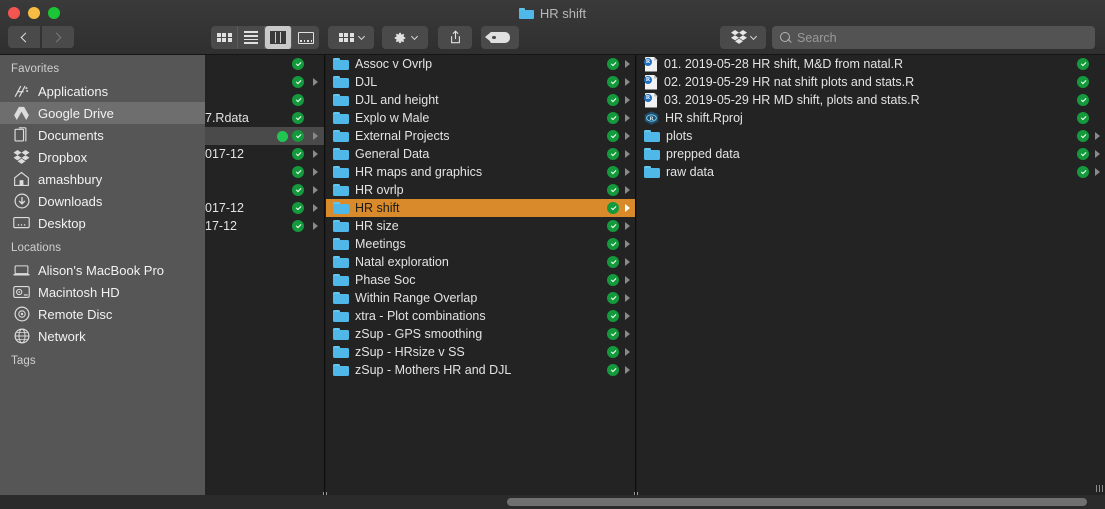 This screenshot has height=509, width=1105. What do you see at coordinates (480, 190) in the screenshot?
I see `file-row: HR ovrlp` at bounding box center [480, 190].